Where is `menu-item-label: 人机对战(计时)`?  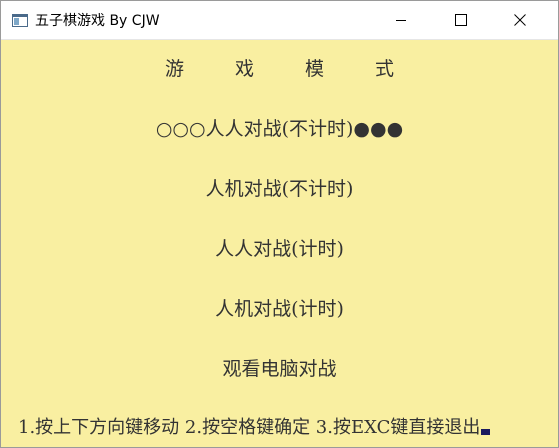
menu-item-label: 人机对战(计时) is located at coordinates (279, 309).